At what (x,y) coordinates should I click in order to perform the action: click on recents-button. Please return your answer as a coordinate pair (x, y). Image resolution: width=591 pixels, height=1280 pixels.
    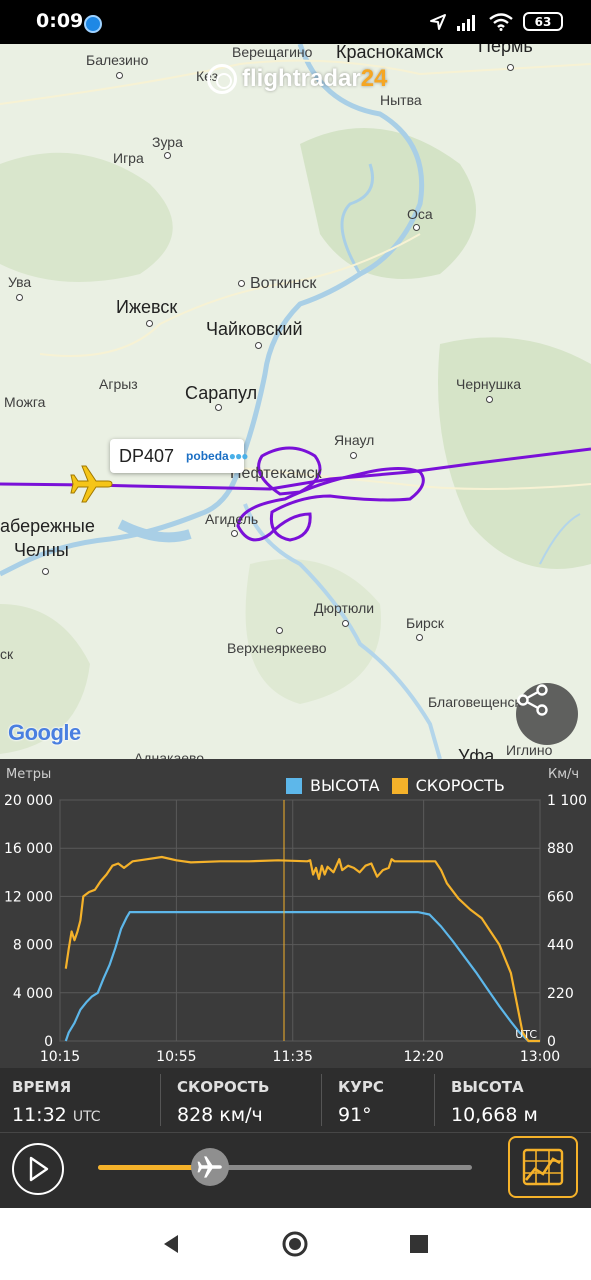
    Looking at the image, I should click on (419, 1244).